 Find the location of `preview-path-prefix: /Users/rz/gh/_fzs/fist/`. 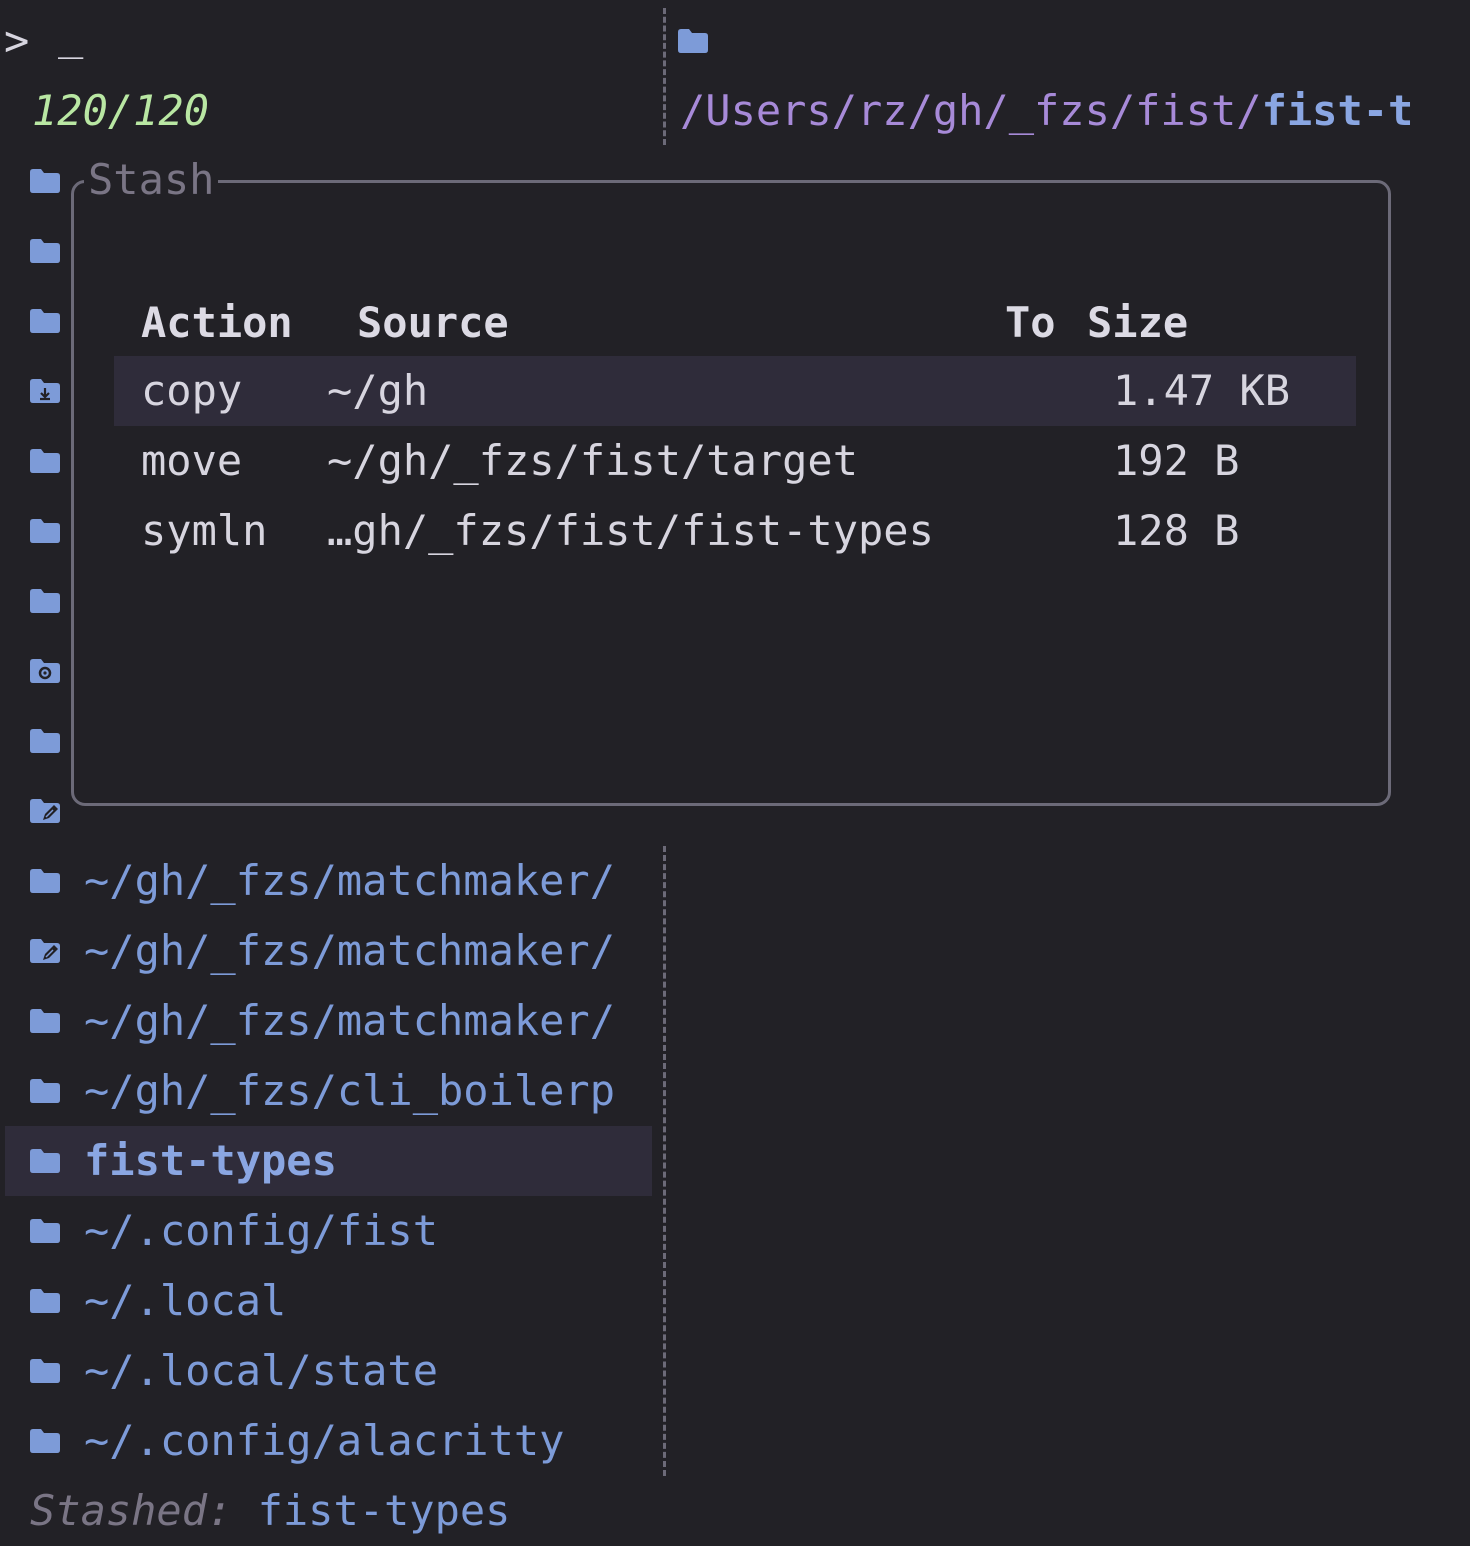

preview-path-prefix: /Users/rz/gh/_fzs/fist/ is located at coordinates (971, 110).